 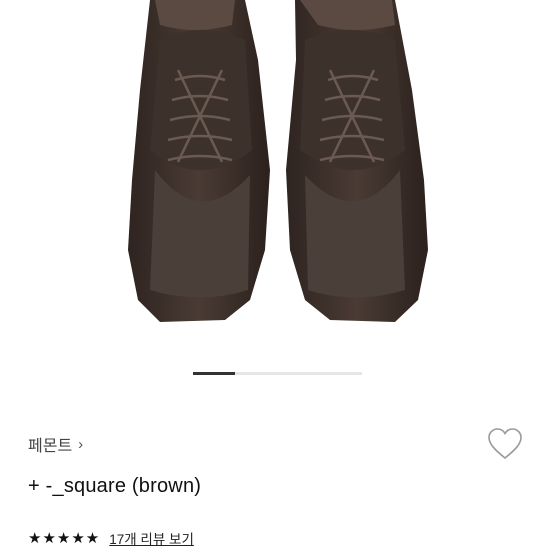 I want to click on carousel-indicator, so click(x=277, y=373).